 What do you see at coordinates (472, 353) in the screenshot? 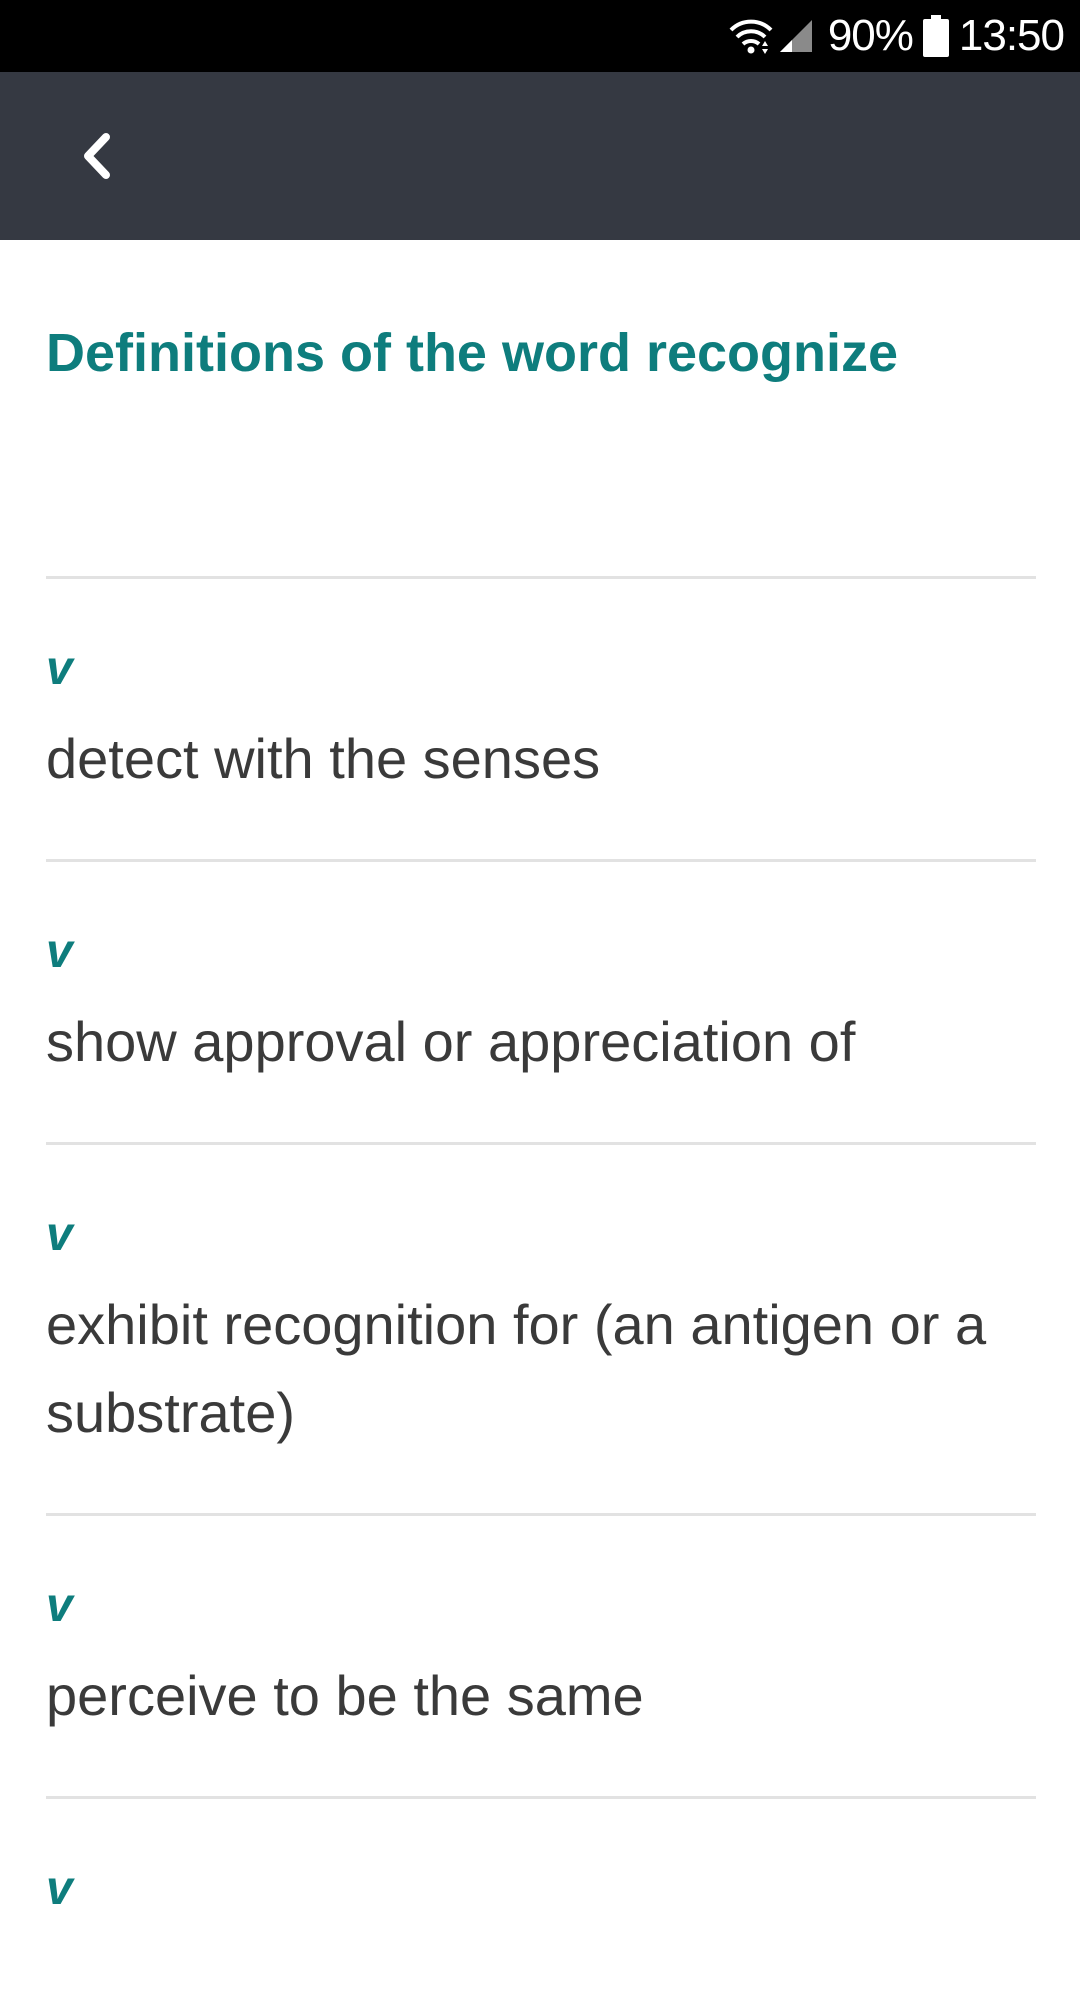
I see `page-title: Definitions of the word recognize` at bounding box center [472, 353].